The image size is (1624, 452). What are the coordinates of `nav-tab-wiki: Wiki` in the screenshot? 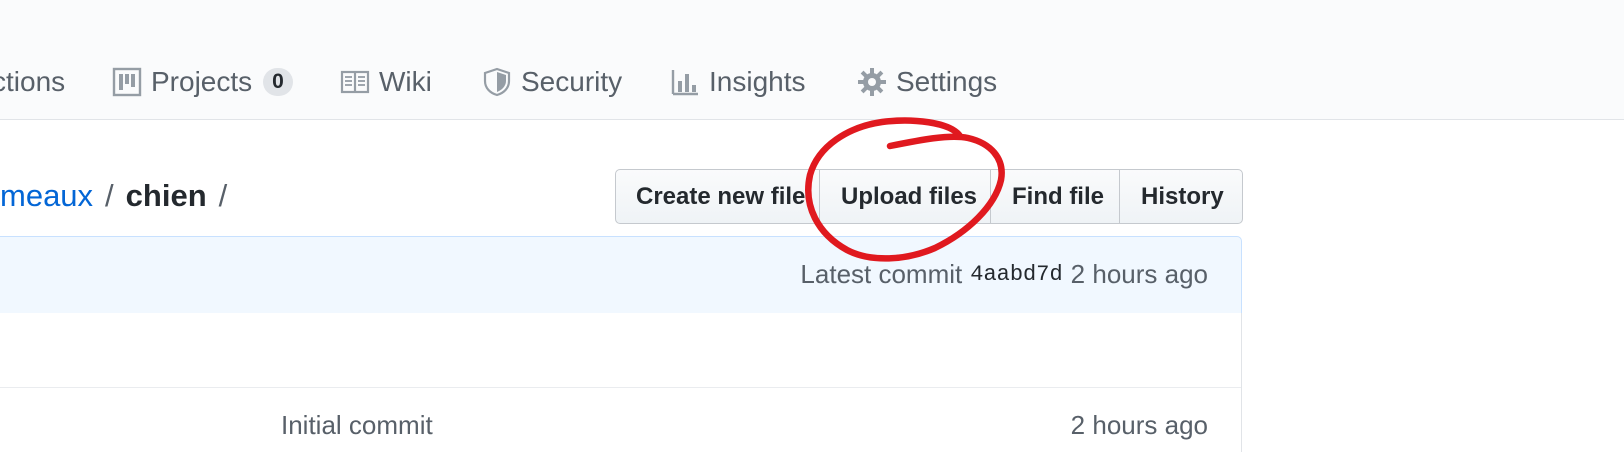 It's located at (386, 82).